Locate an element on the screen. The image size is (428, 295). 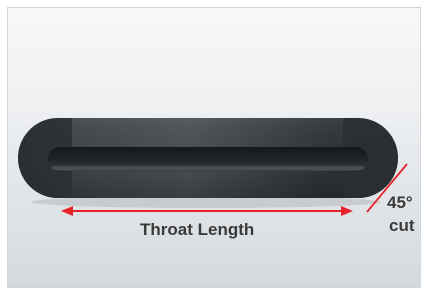
cut-label: cut is located at coordinates (402, 225).